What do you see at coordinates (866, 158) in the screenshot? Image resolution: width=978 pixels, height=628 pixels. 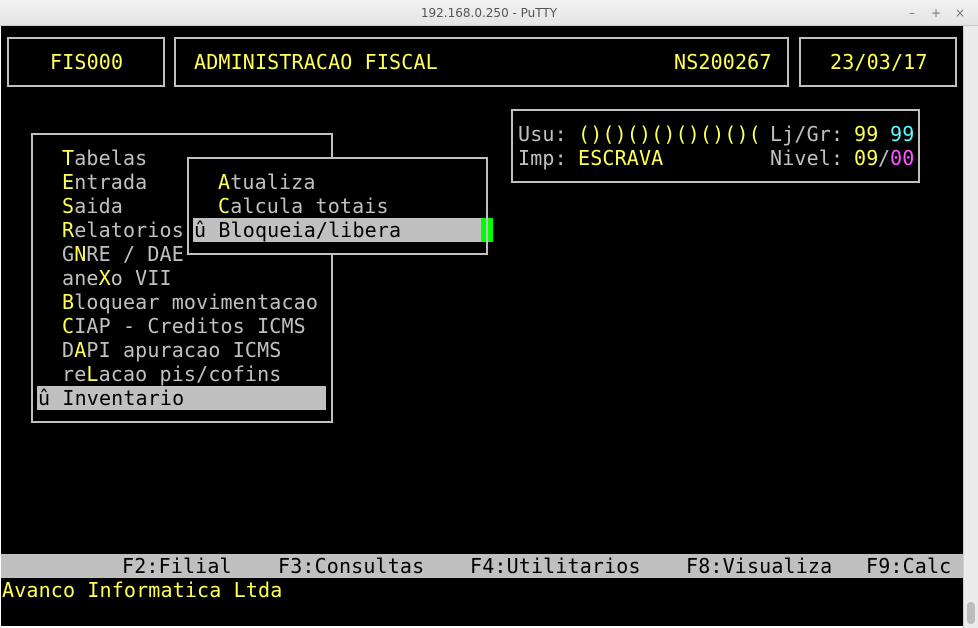 I see `level-value-a: 09` at bounding box center [866, 158].